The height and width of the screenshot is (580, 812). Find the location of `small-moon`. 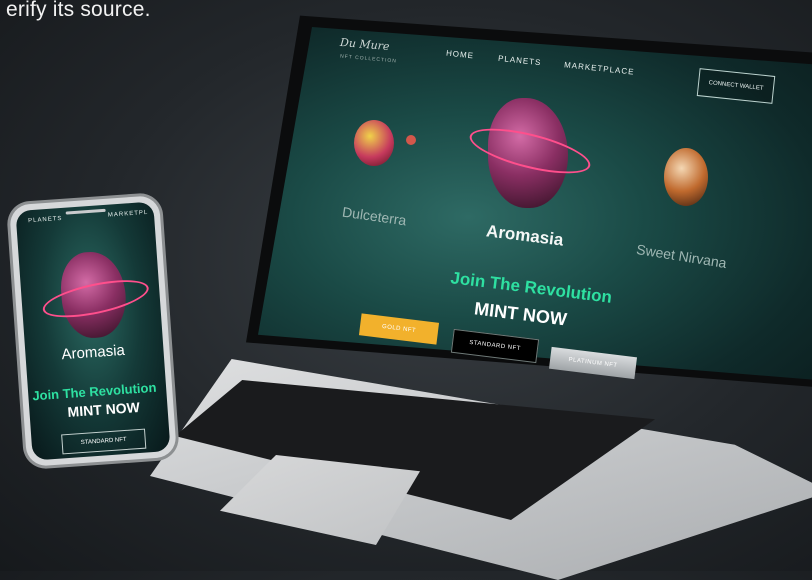

small-moon is located at coordinates (411, 140).